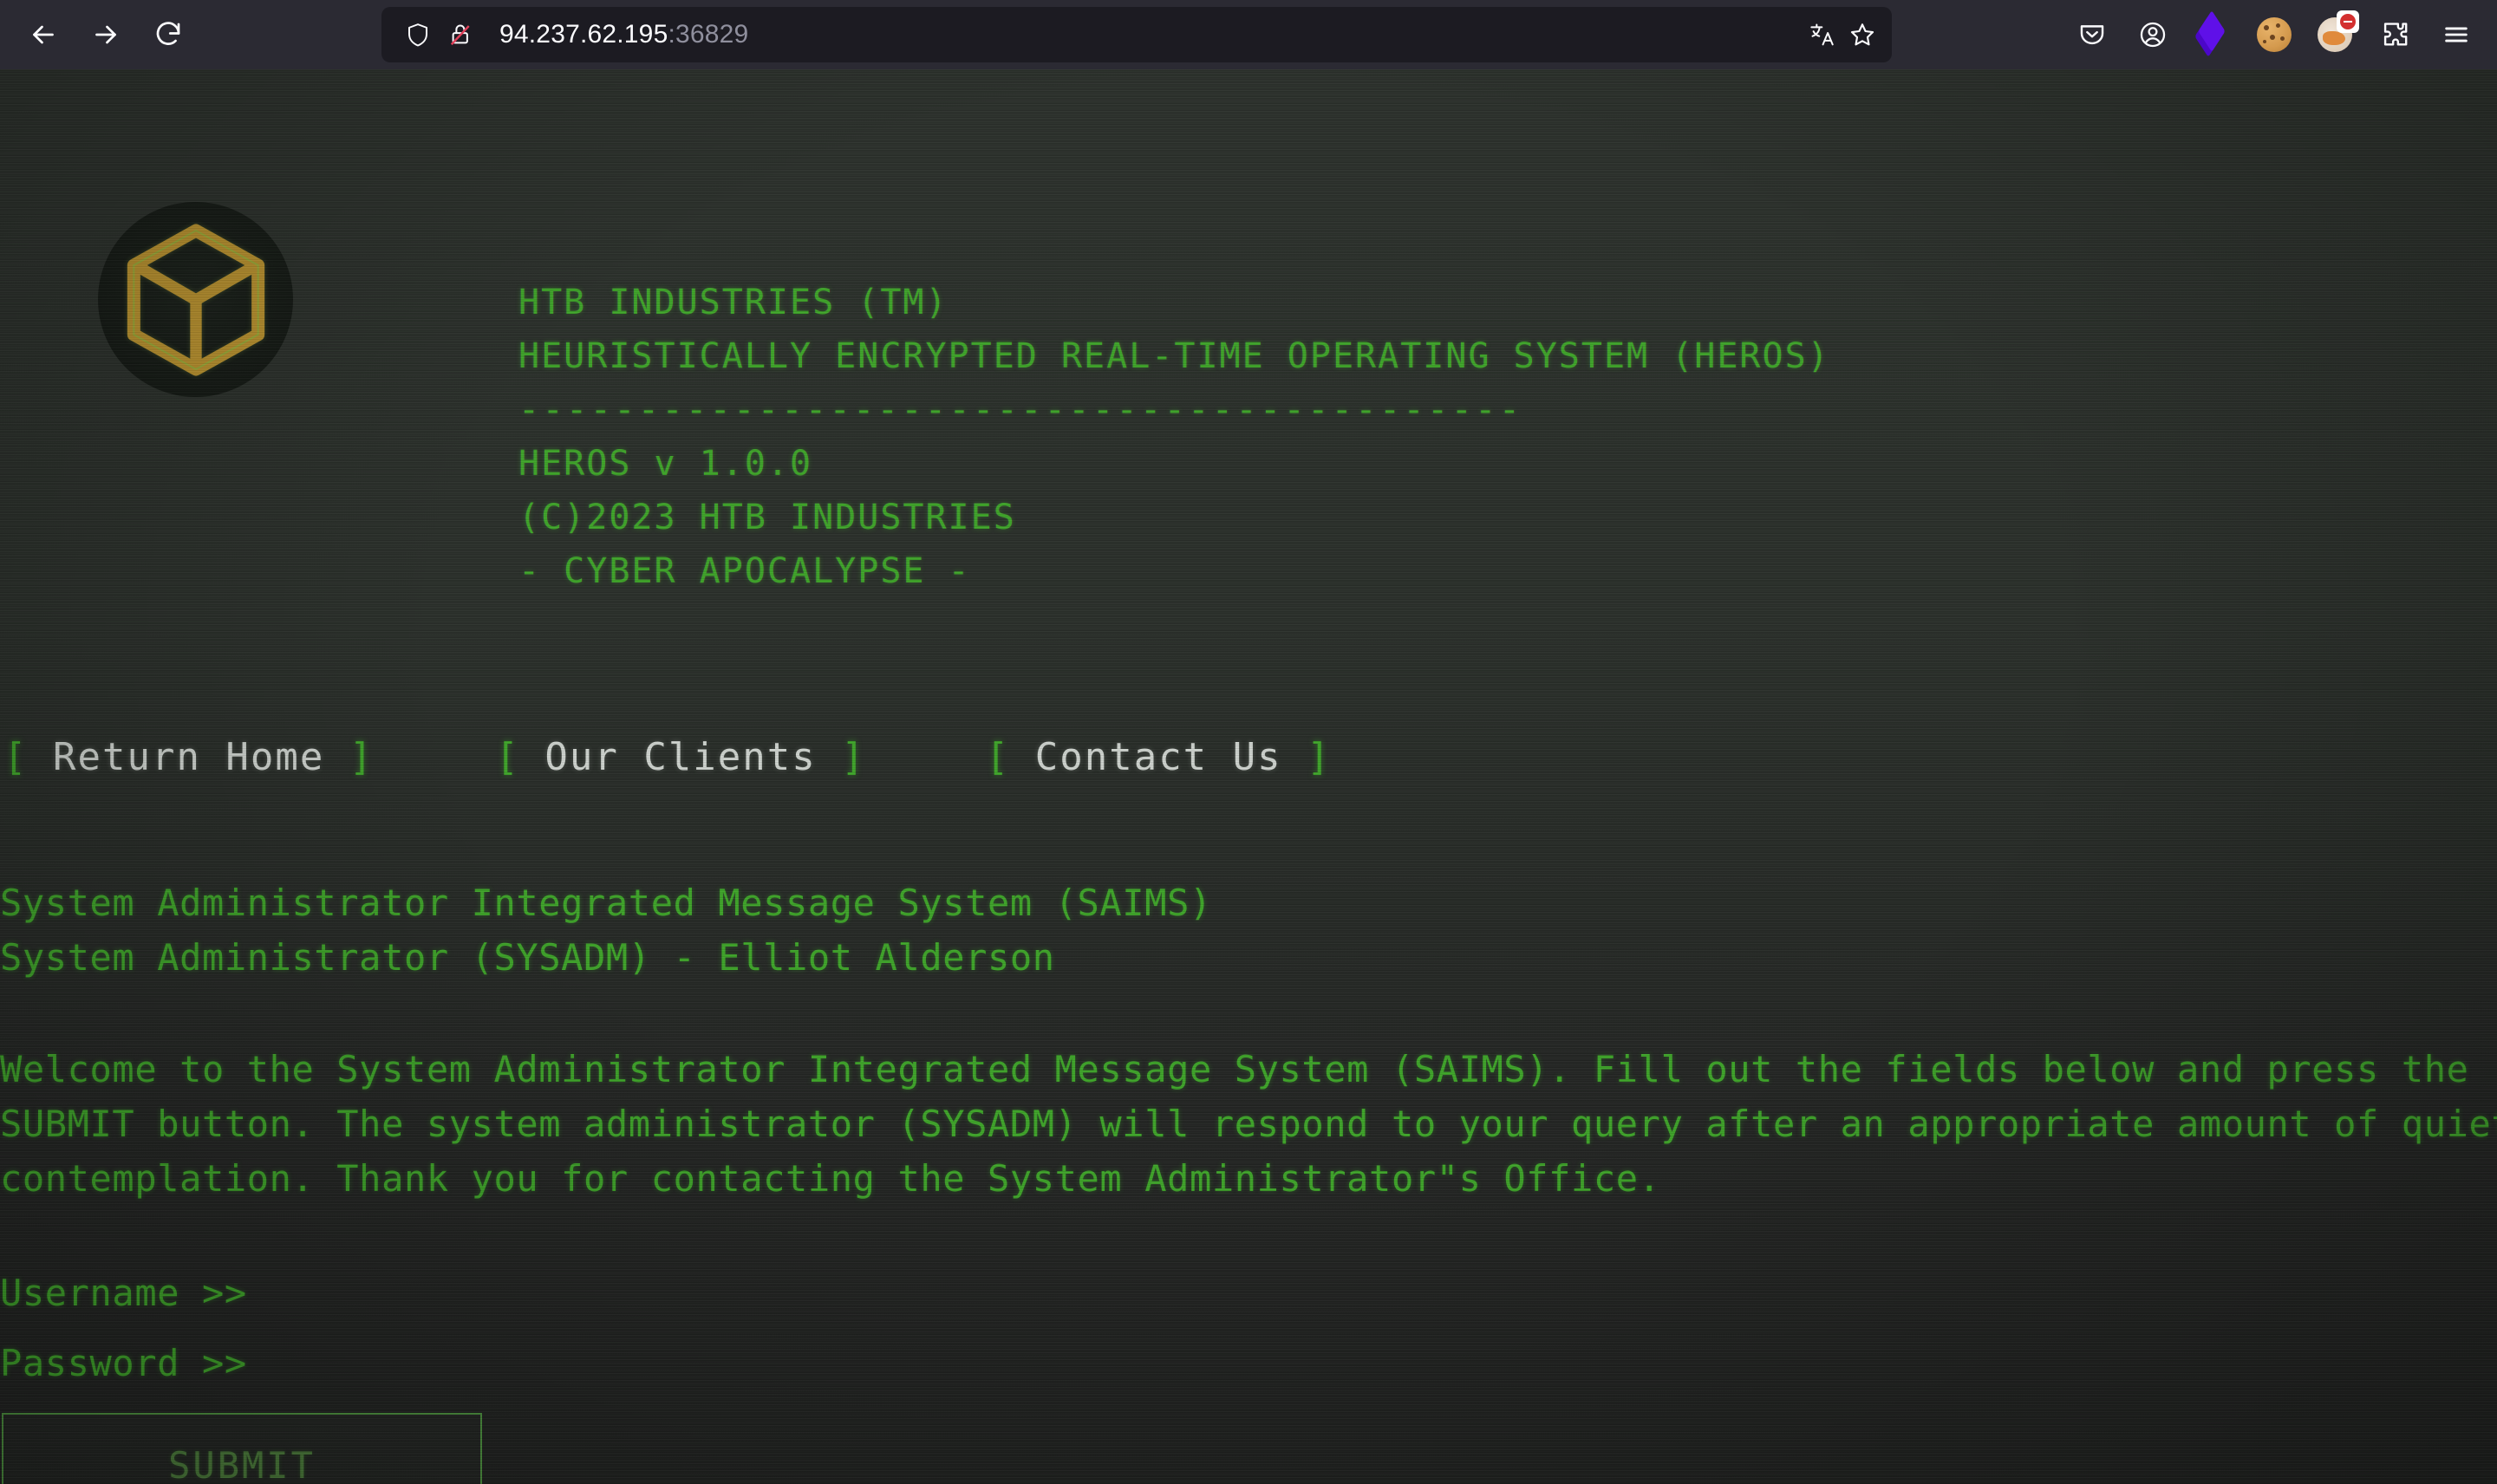  What do you see at coordinates (418, 34) in the screenshot?
I see `shield-icon` at bounding box center [418, 34].